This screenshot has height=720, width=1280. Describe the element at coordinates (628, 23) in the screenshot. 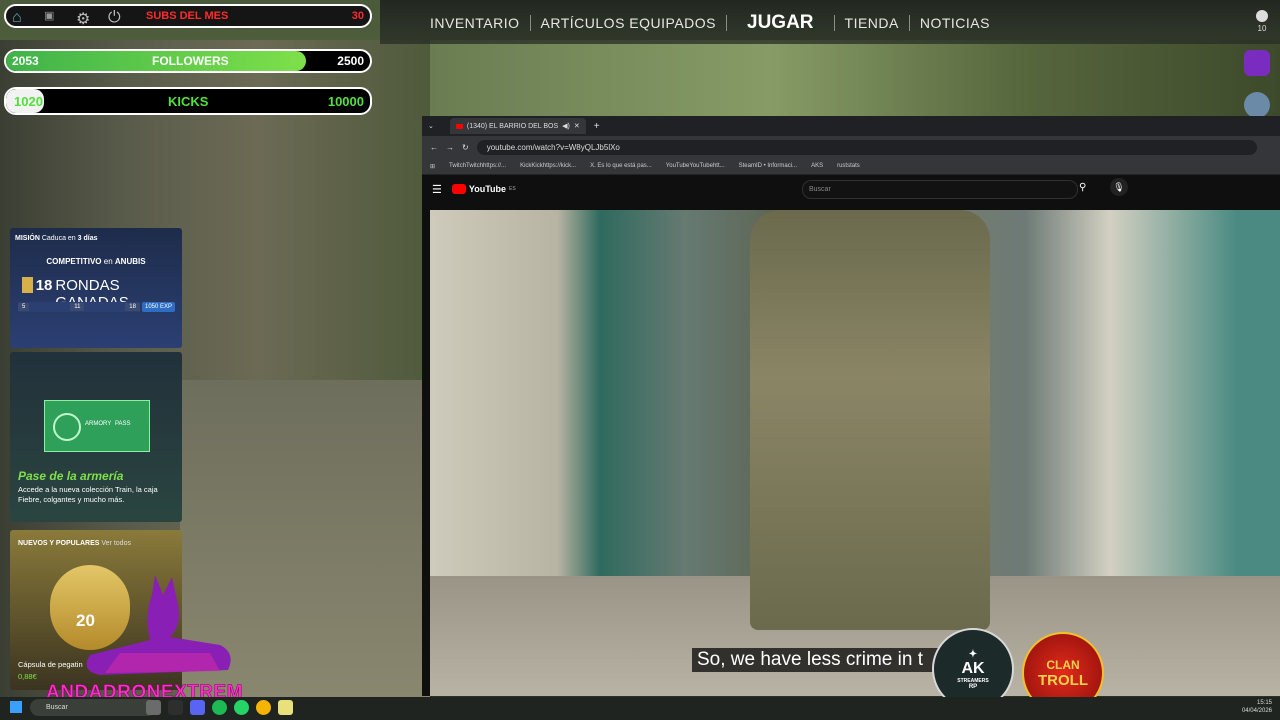

I see `nav-equipped: ARTÍCULOS EQUIPADOS` at that location.